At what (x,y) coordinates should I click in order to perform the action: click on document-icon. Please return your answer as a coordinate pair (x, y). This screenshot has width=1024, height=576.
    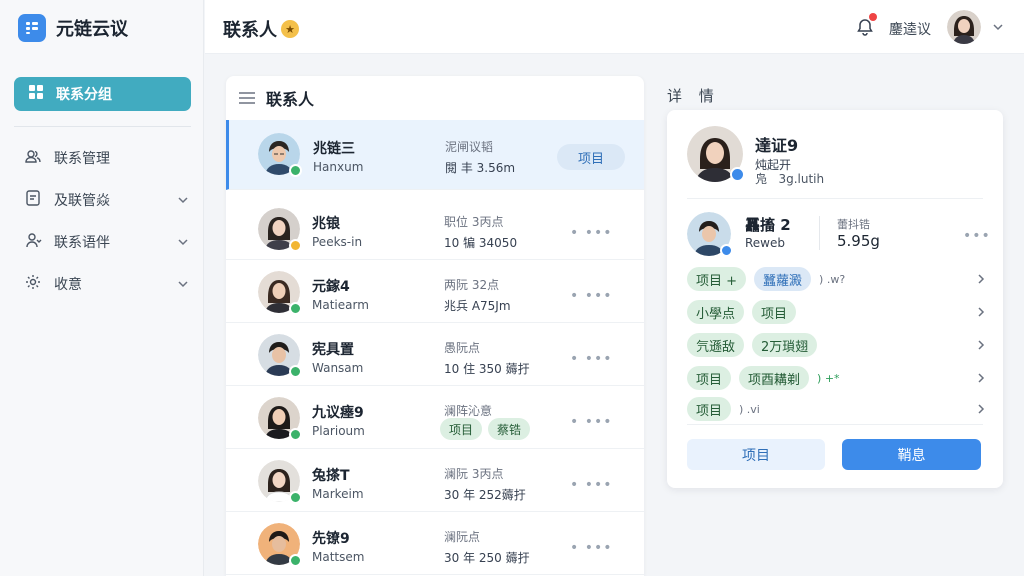
    Looking at the image, I should click on (33, 200).